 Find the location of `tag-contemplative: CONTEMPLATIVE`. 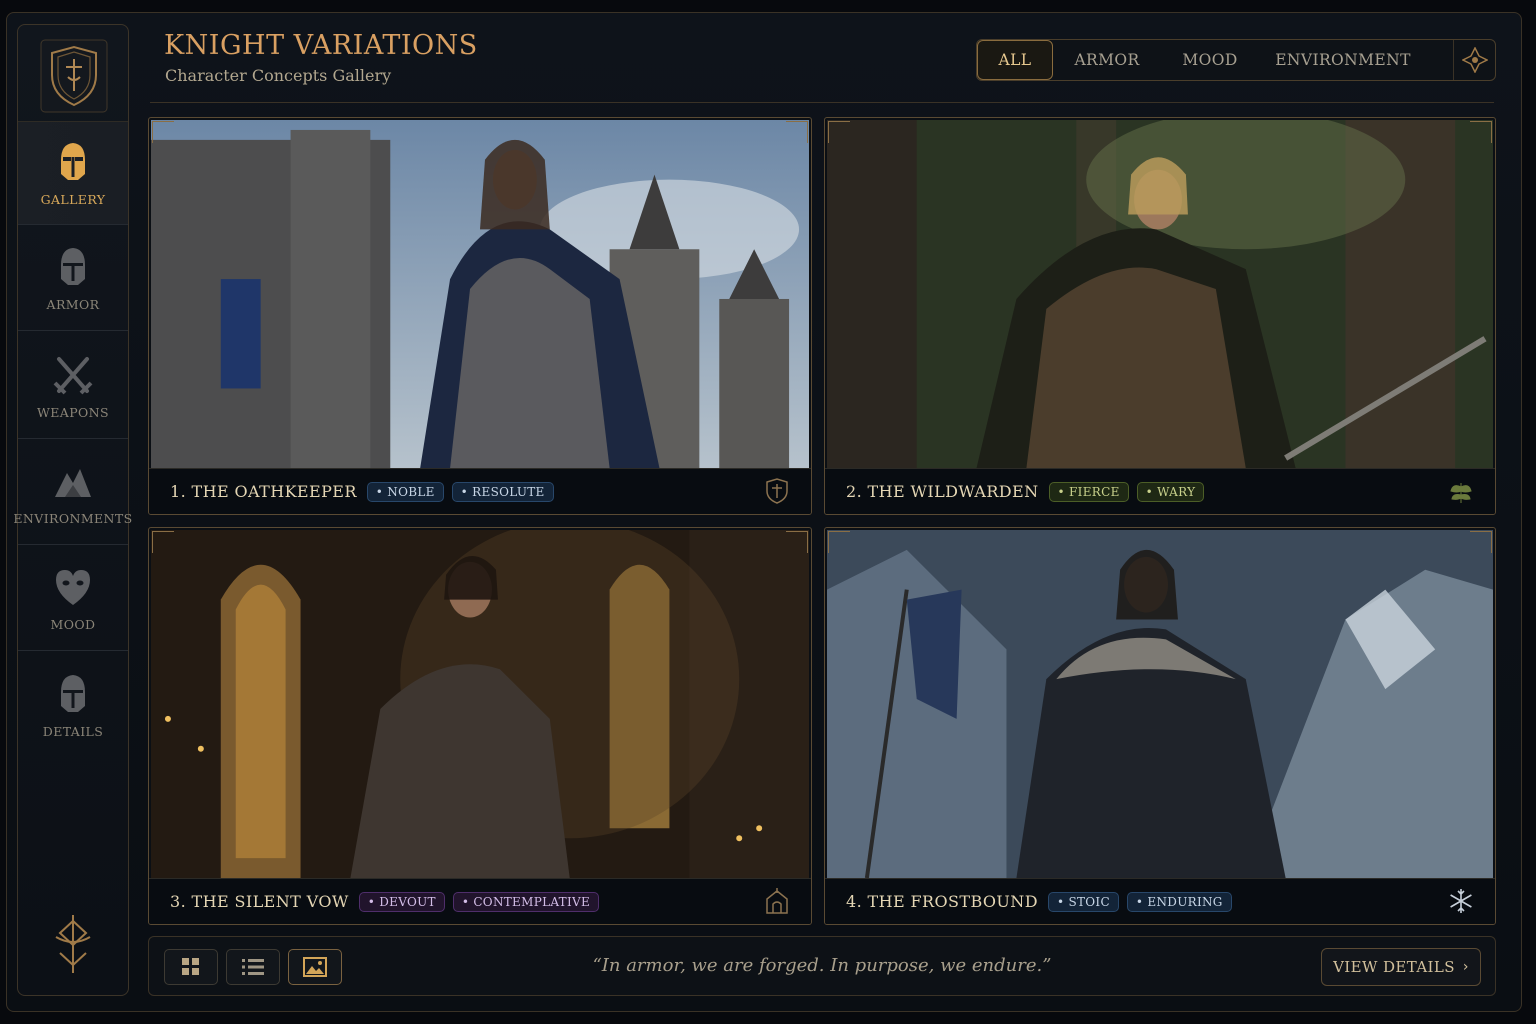

tag-contemplative: CONTEMPLATIVE is located at coordinates (526, 901).